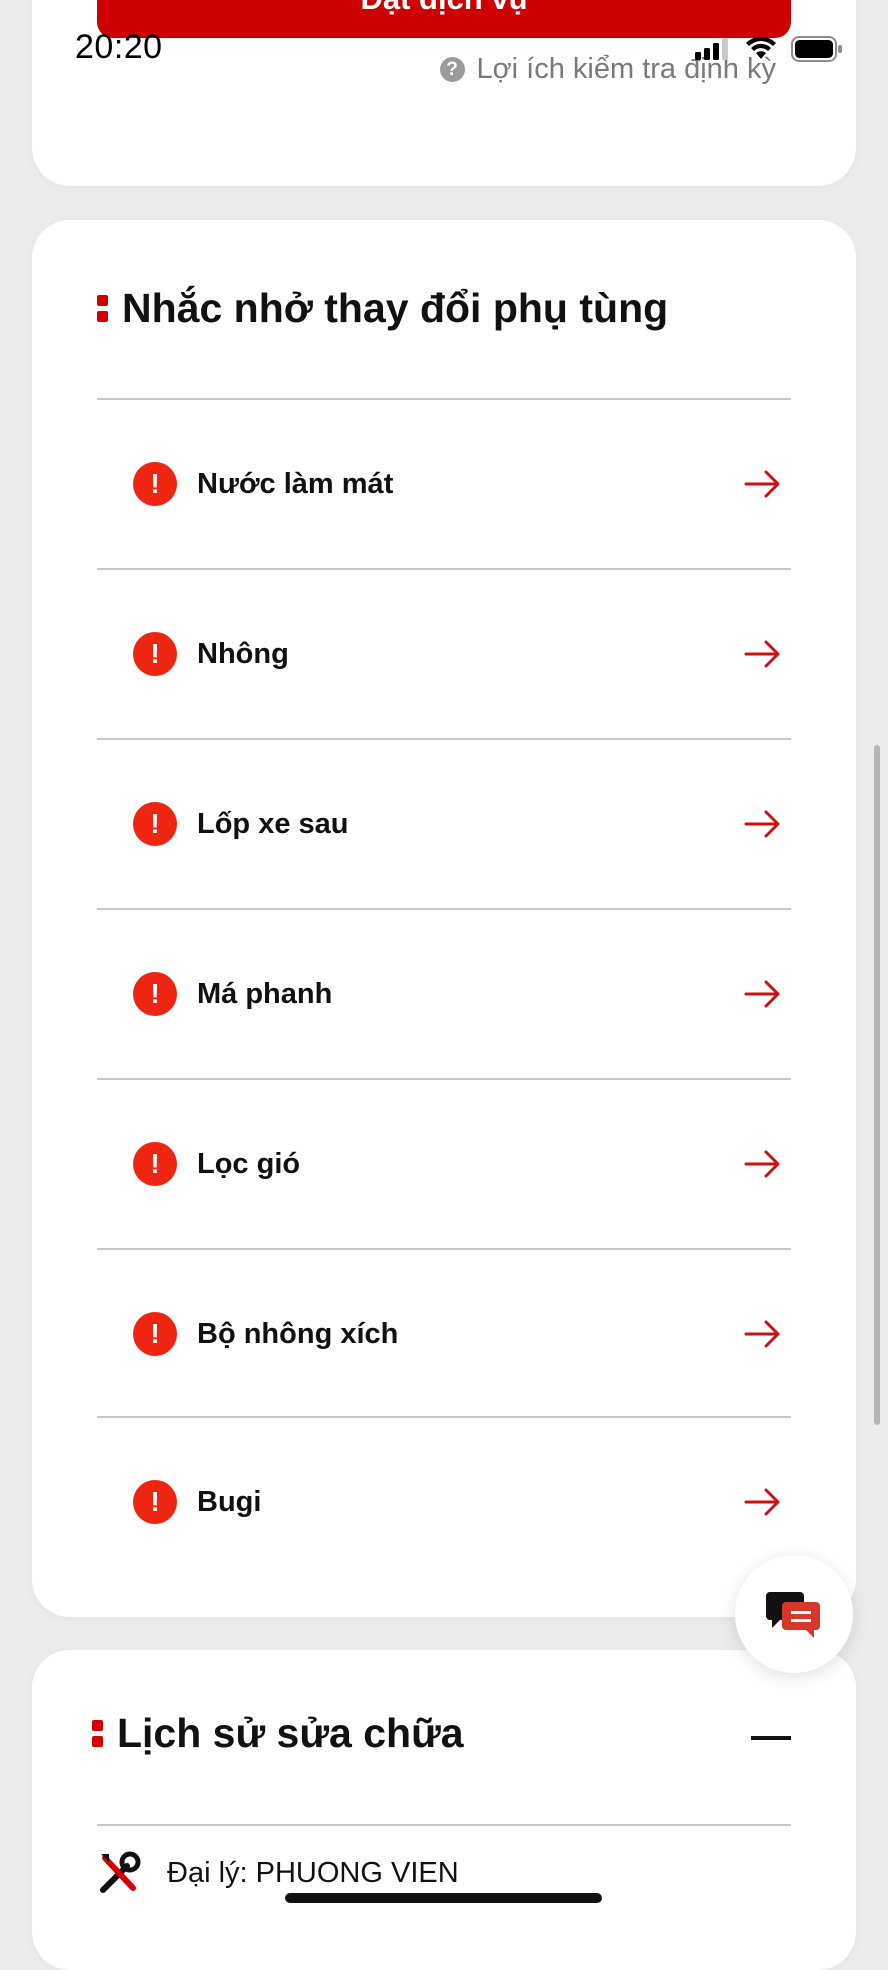 The width and height of the screenshot is (888, 1970). I want to click on status-time: 20:20, so click(119, 47).